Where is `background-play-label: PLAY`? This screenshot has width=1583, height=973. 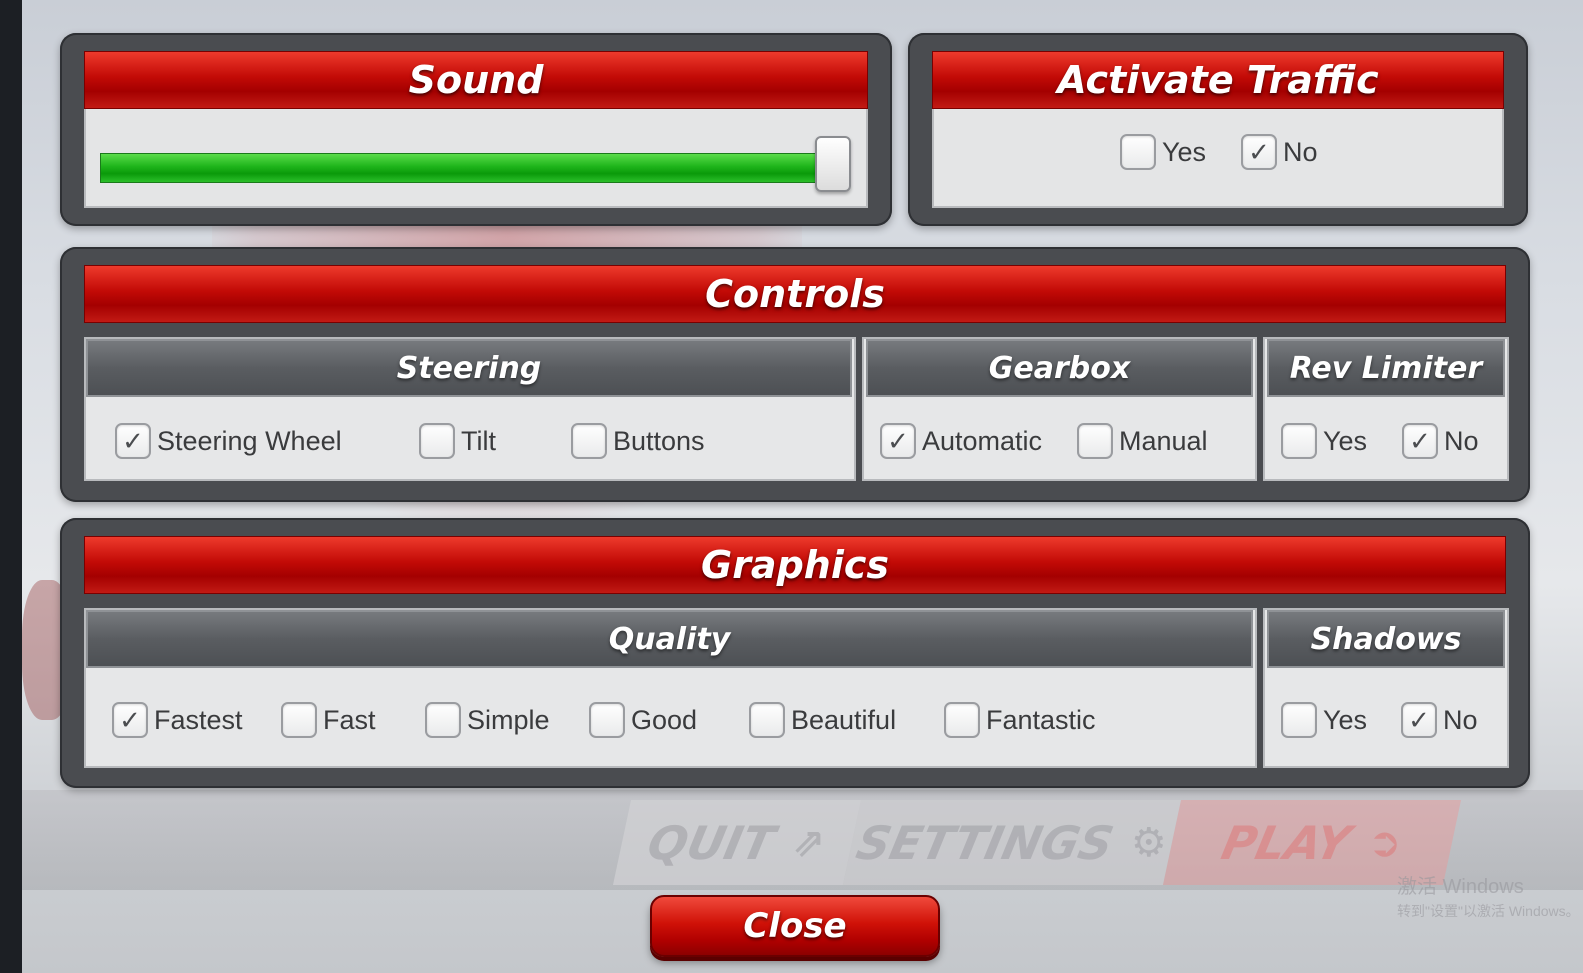
background-play-label: PLAY is located at coordinates (1286, 842).